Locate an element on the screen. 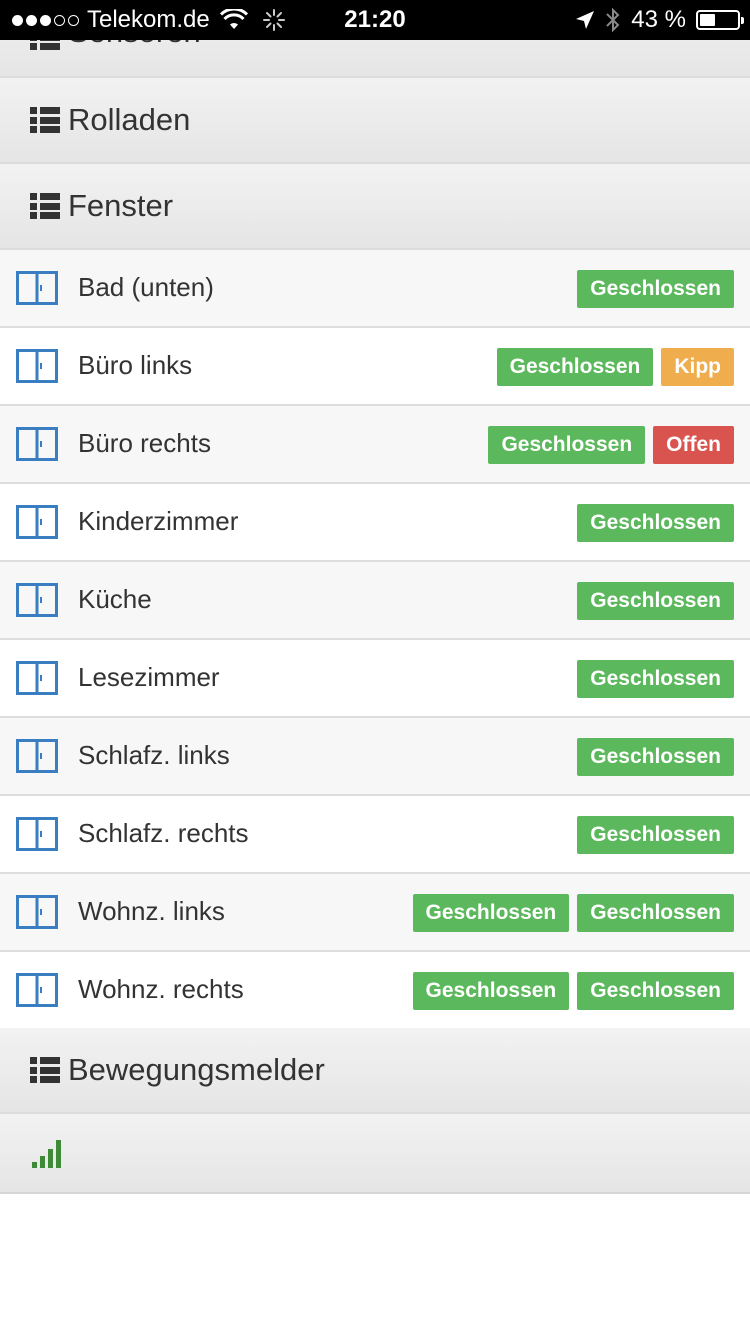 Image resolution: width=750 pixels, height=1334 pixels. window-name: Wohnz. rechts is located at coordinates (161, 989).